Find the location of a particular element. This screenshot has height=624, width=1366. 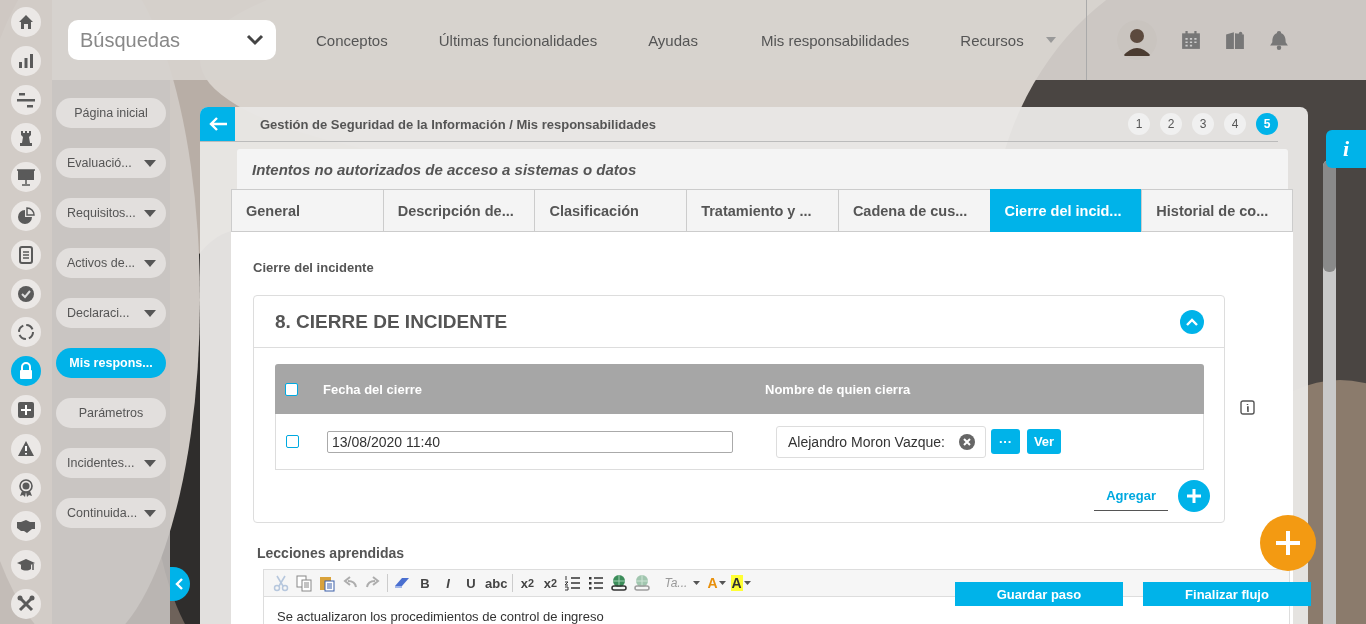

column-header: Fecha del cierre is located at coordinates (373, 389).